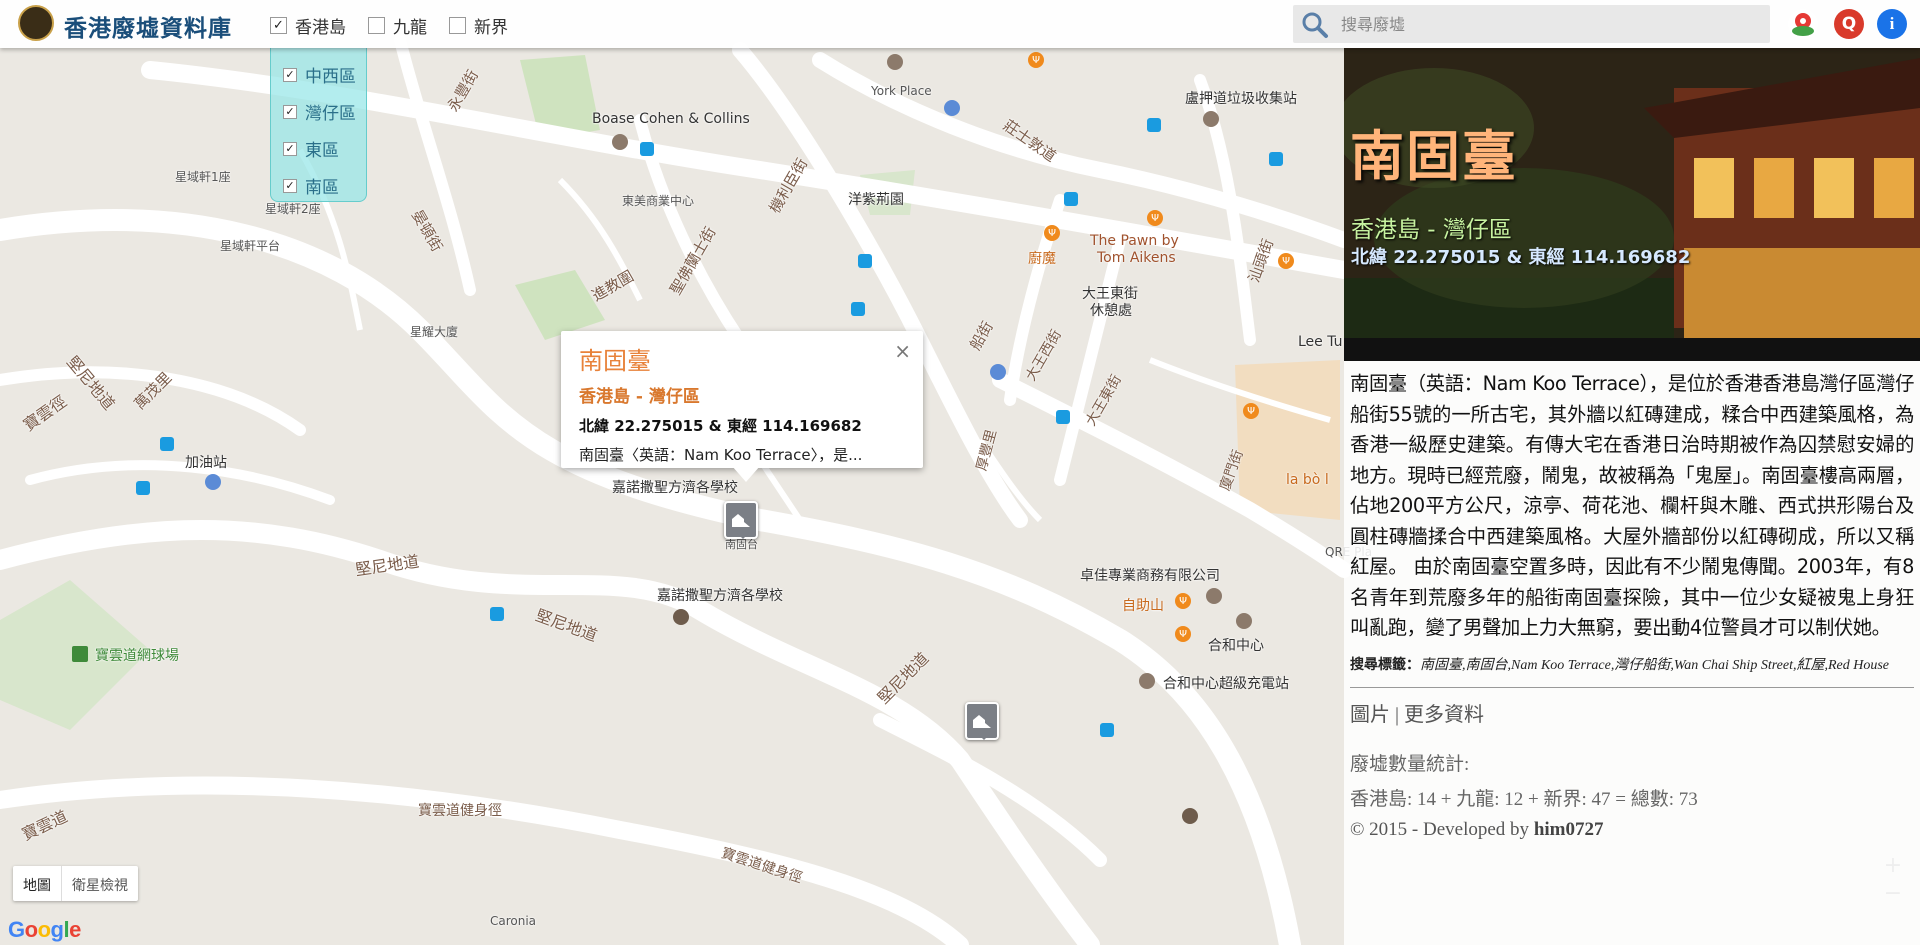  I want to click on district-item-southern: ✓ 南區, so click(318, 185).